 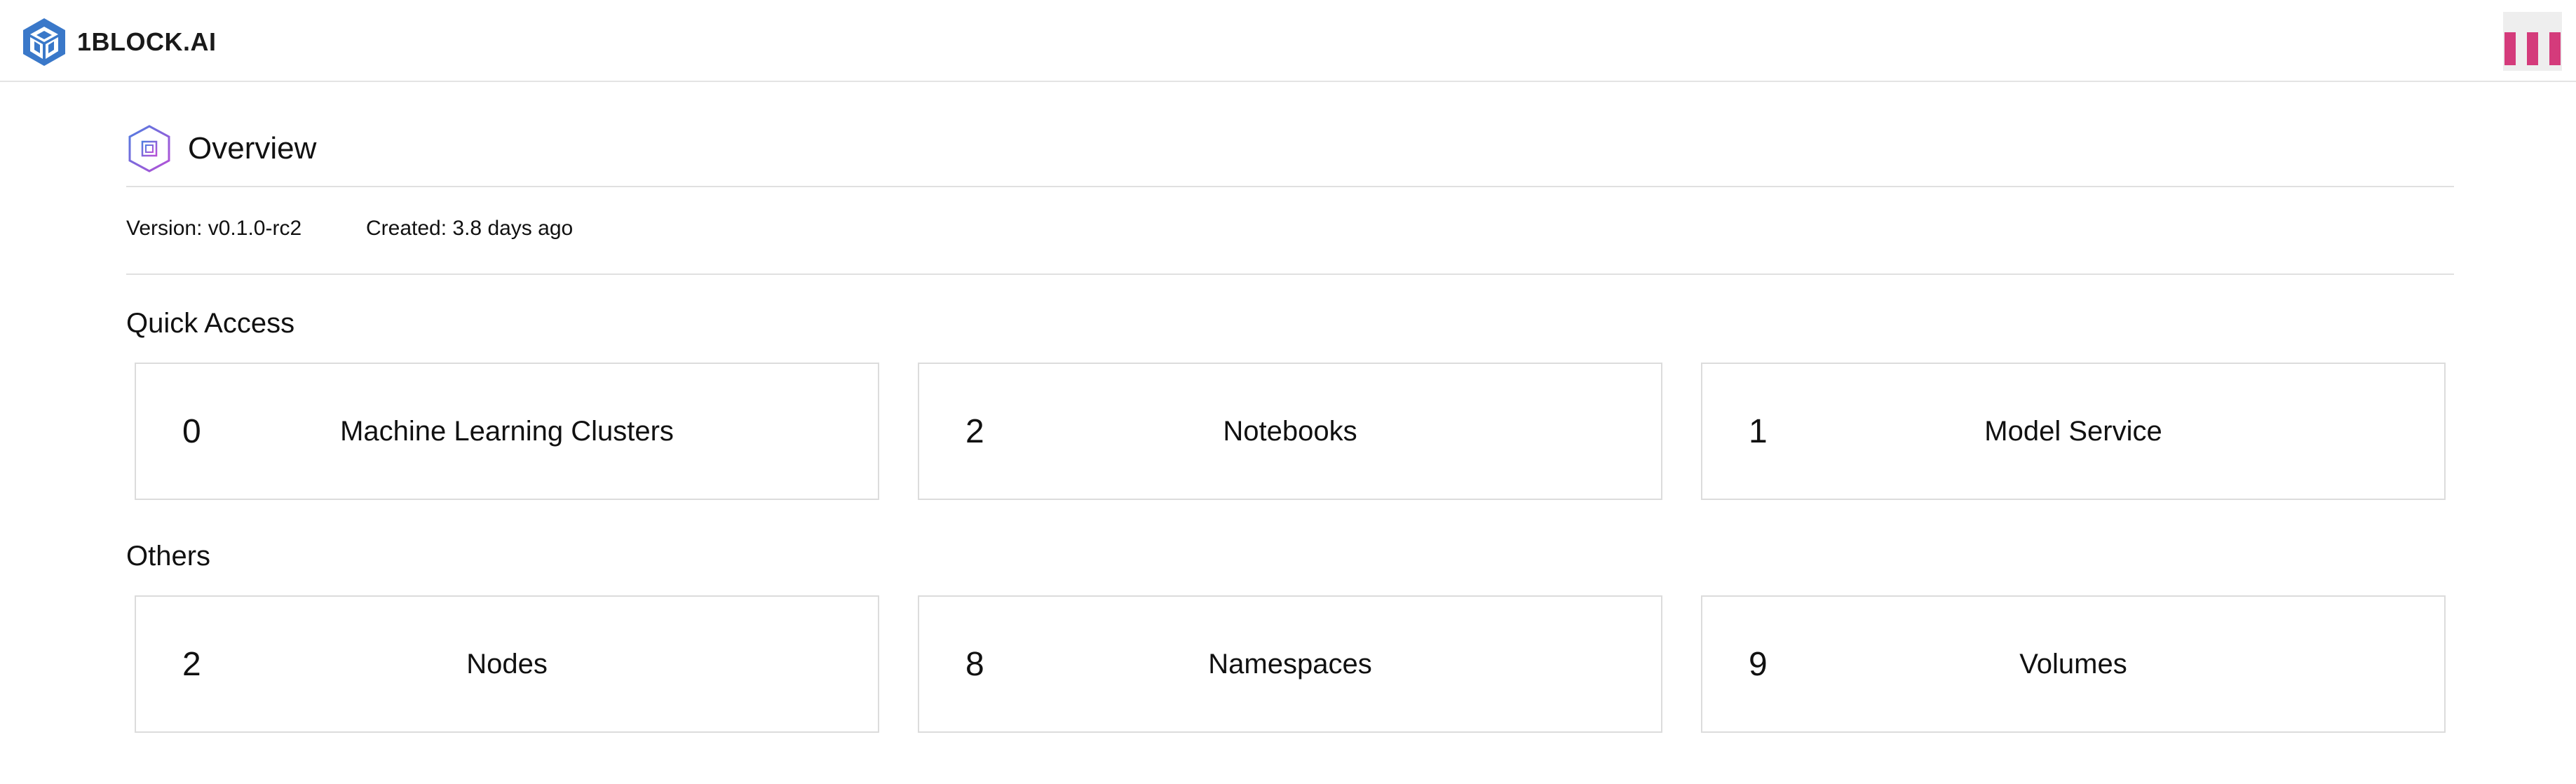 What do you see at coordinates (210, 323) in the screenshot?
I see `quick-access-title: Quick Access` at bounding box center [210, 323].